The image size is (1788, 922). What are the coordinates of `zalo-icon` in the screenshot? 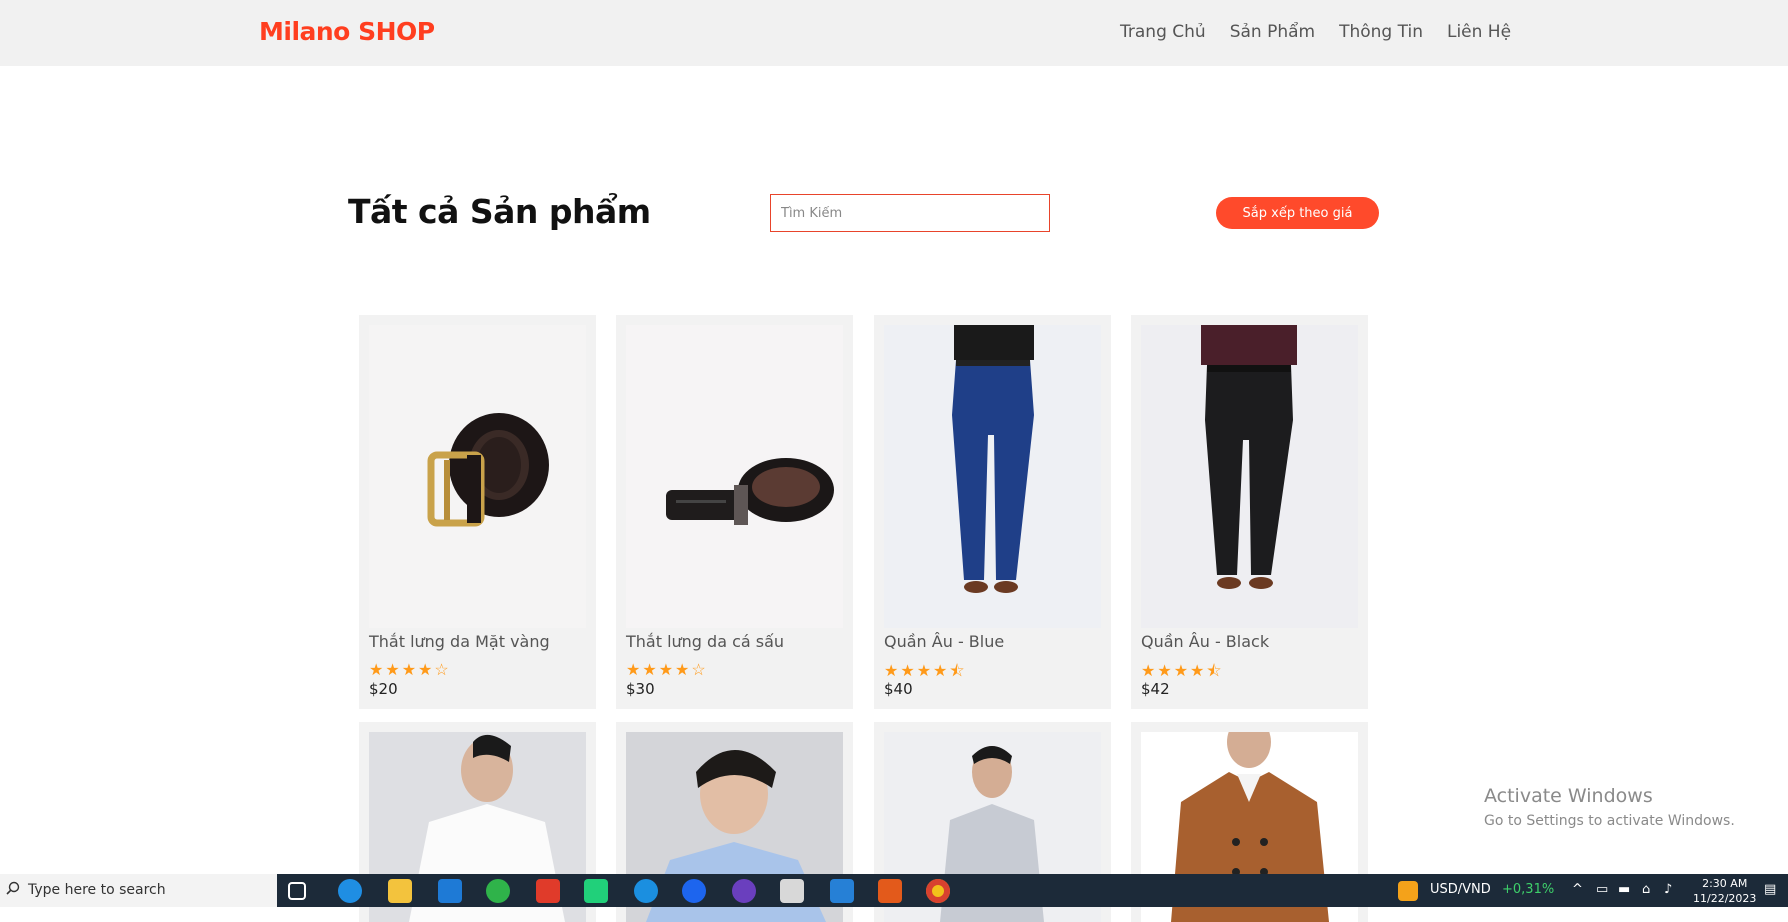 It's located at (694, 891).